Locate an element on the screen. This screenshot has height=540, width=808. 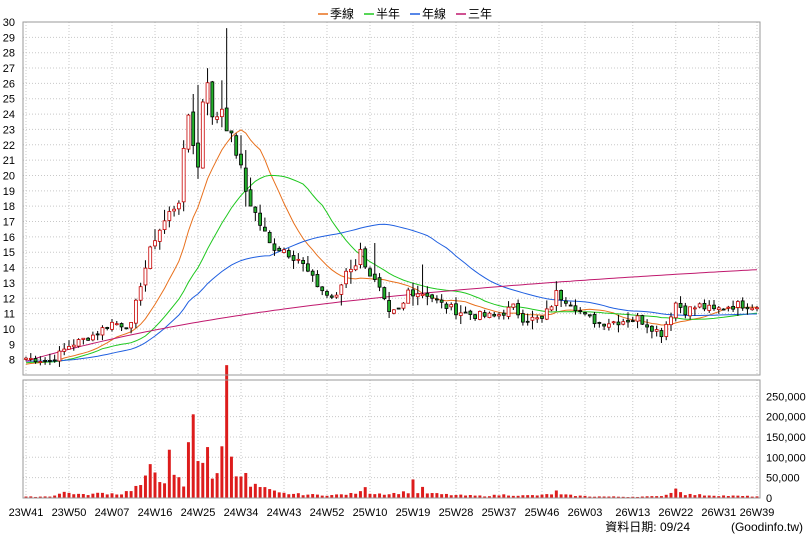
price-tick-label: 10 is located at coordinates (9, 330).